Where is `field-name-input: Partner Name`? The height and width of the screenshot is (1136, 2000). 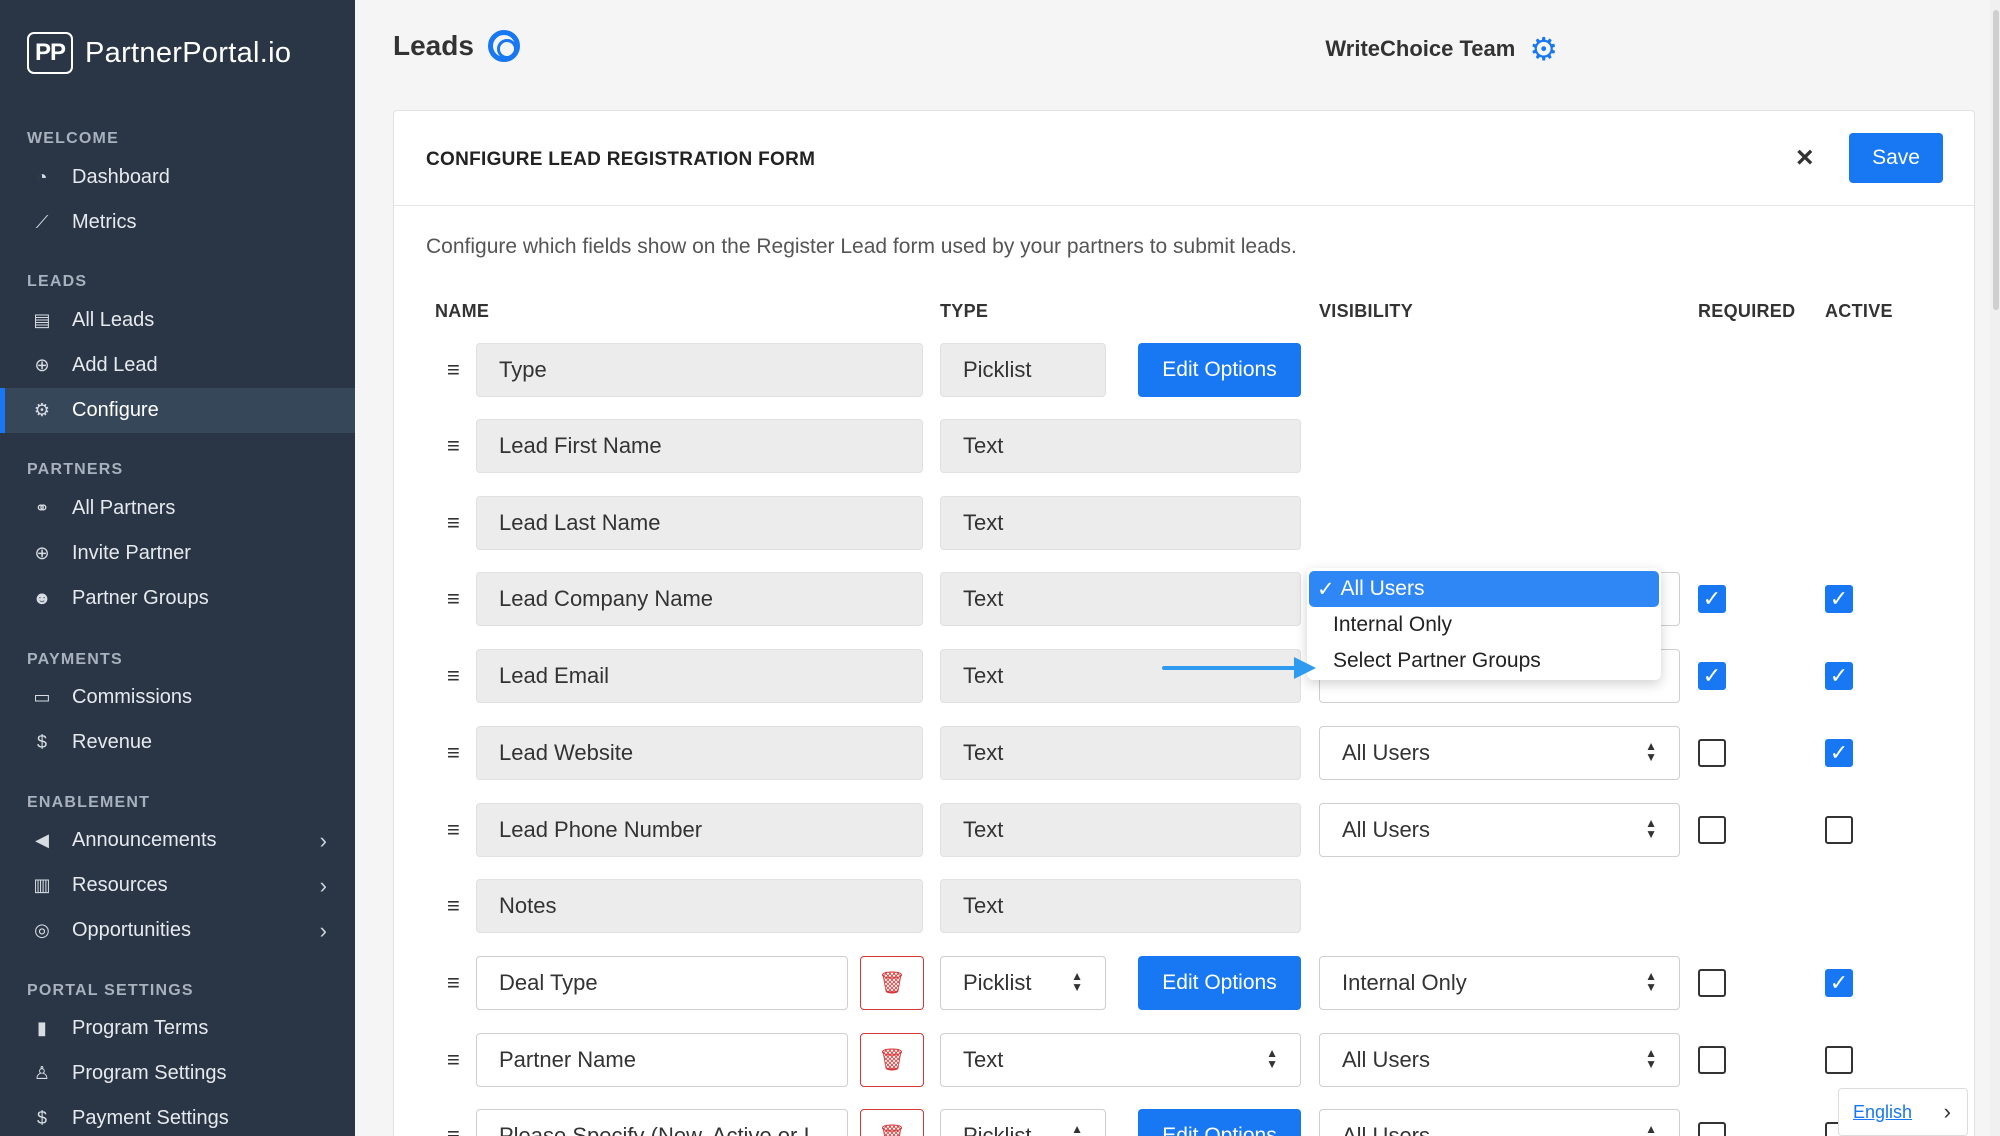 field-name-input: Partner Name is located at coordinates (662, 1060).